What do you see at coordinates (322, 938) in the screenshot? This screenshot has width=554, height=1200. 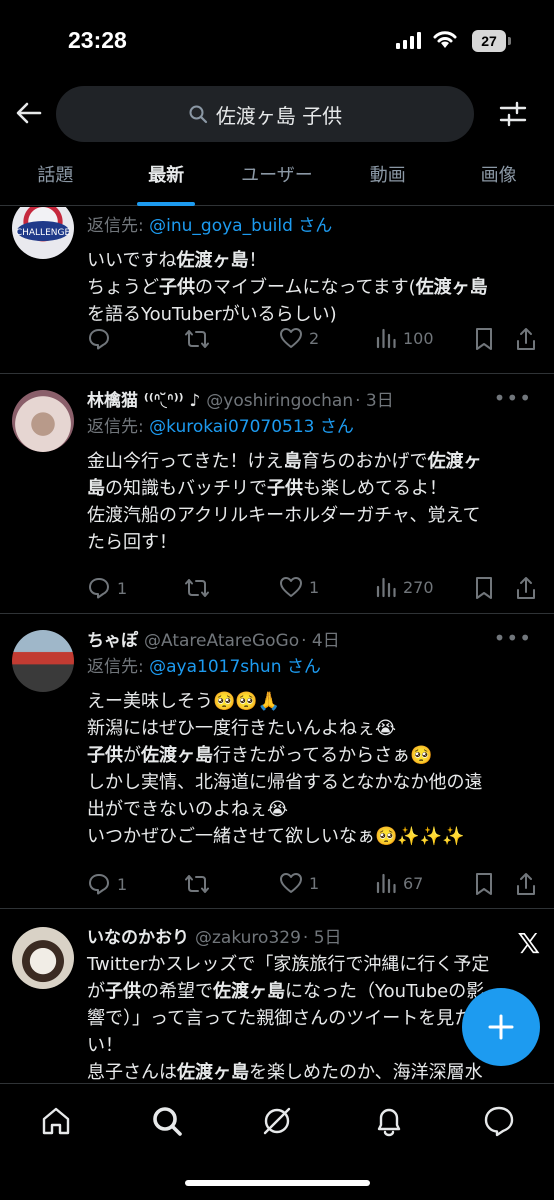 I see `post-time: · 5日` at bounding box center [322, 938].